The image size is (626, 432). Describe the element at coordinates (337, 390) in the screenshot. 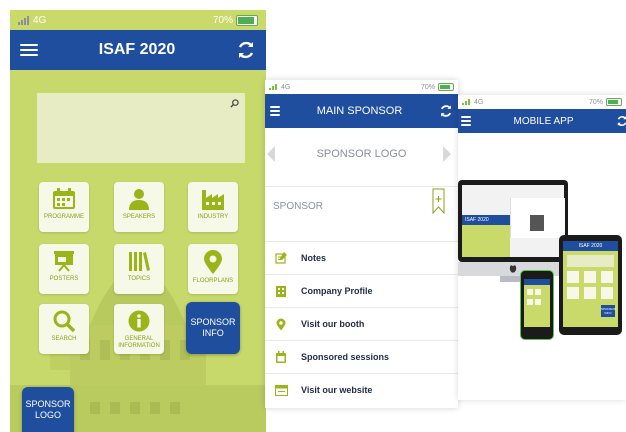

I see `menu-item-label: Visit our website` at that location.